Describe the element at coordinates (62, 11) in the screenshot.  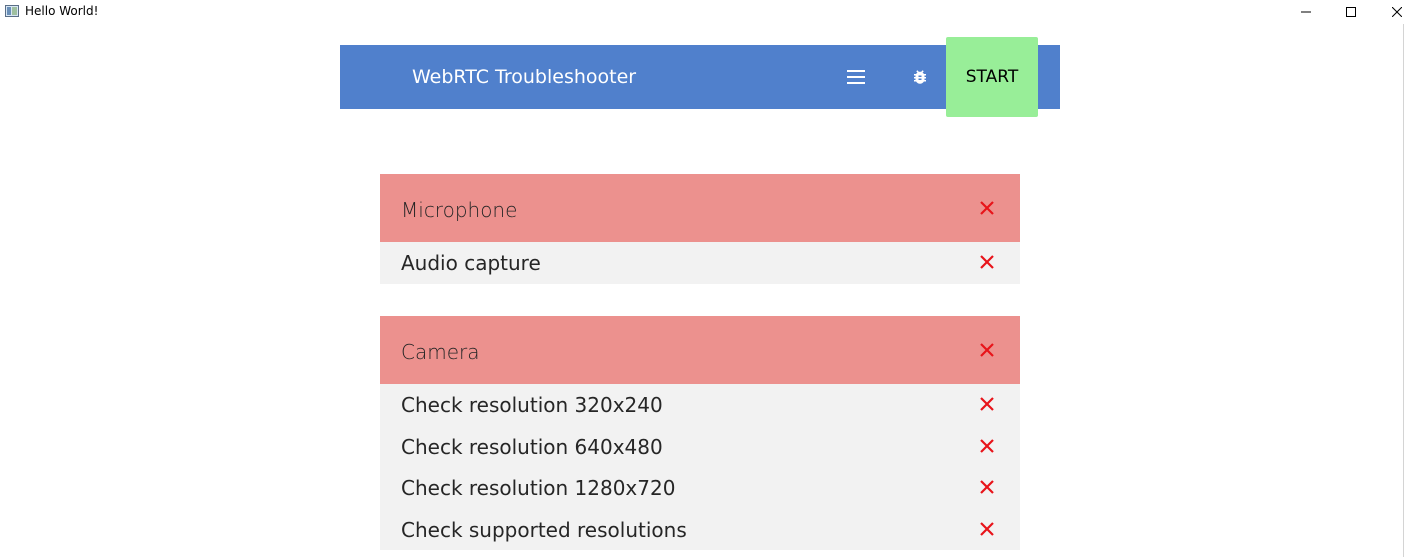
I see `window-title: Hello World!` at that location.